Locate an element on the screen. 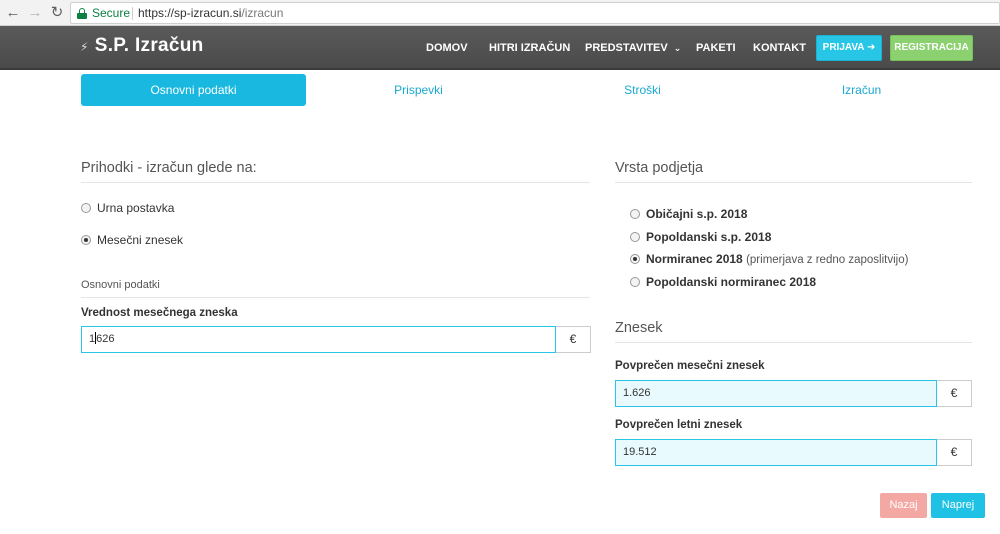 Image resolution: width=1000 pixels, height=534 pixels. nav-item-predstavitev-label: PREDSTAVITEV is located at coordinates (626, 48).